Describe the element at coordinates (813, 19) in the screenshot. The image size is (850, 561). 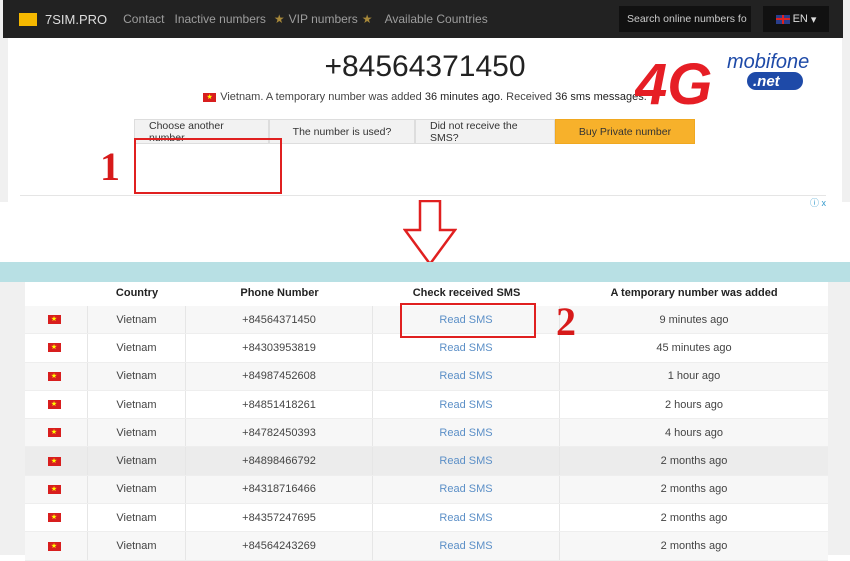
I see `caret-down-icon: ▾` at that location.